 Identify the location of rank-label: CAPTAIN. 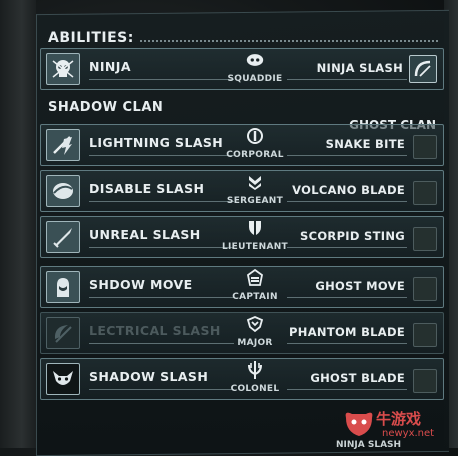
(255, 297).